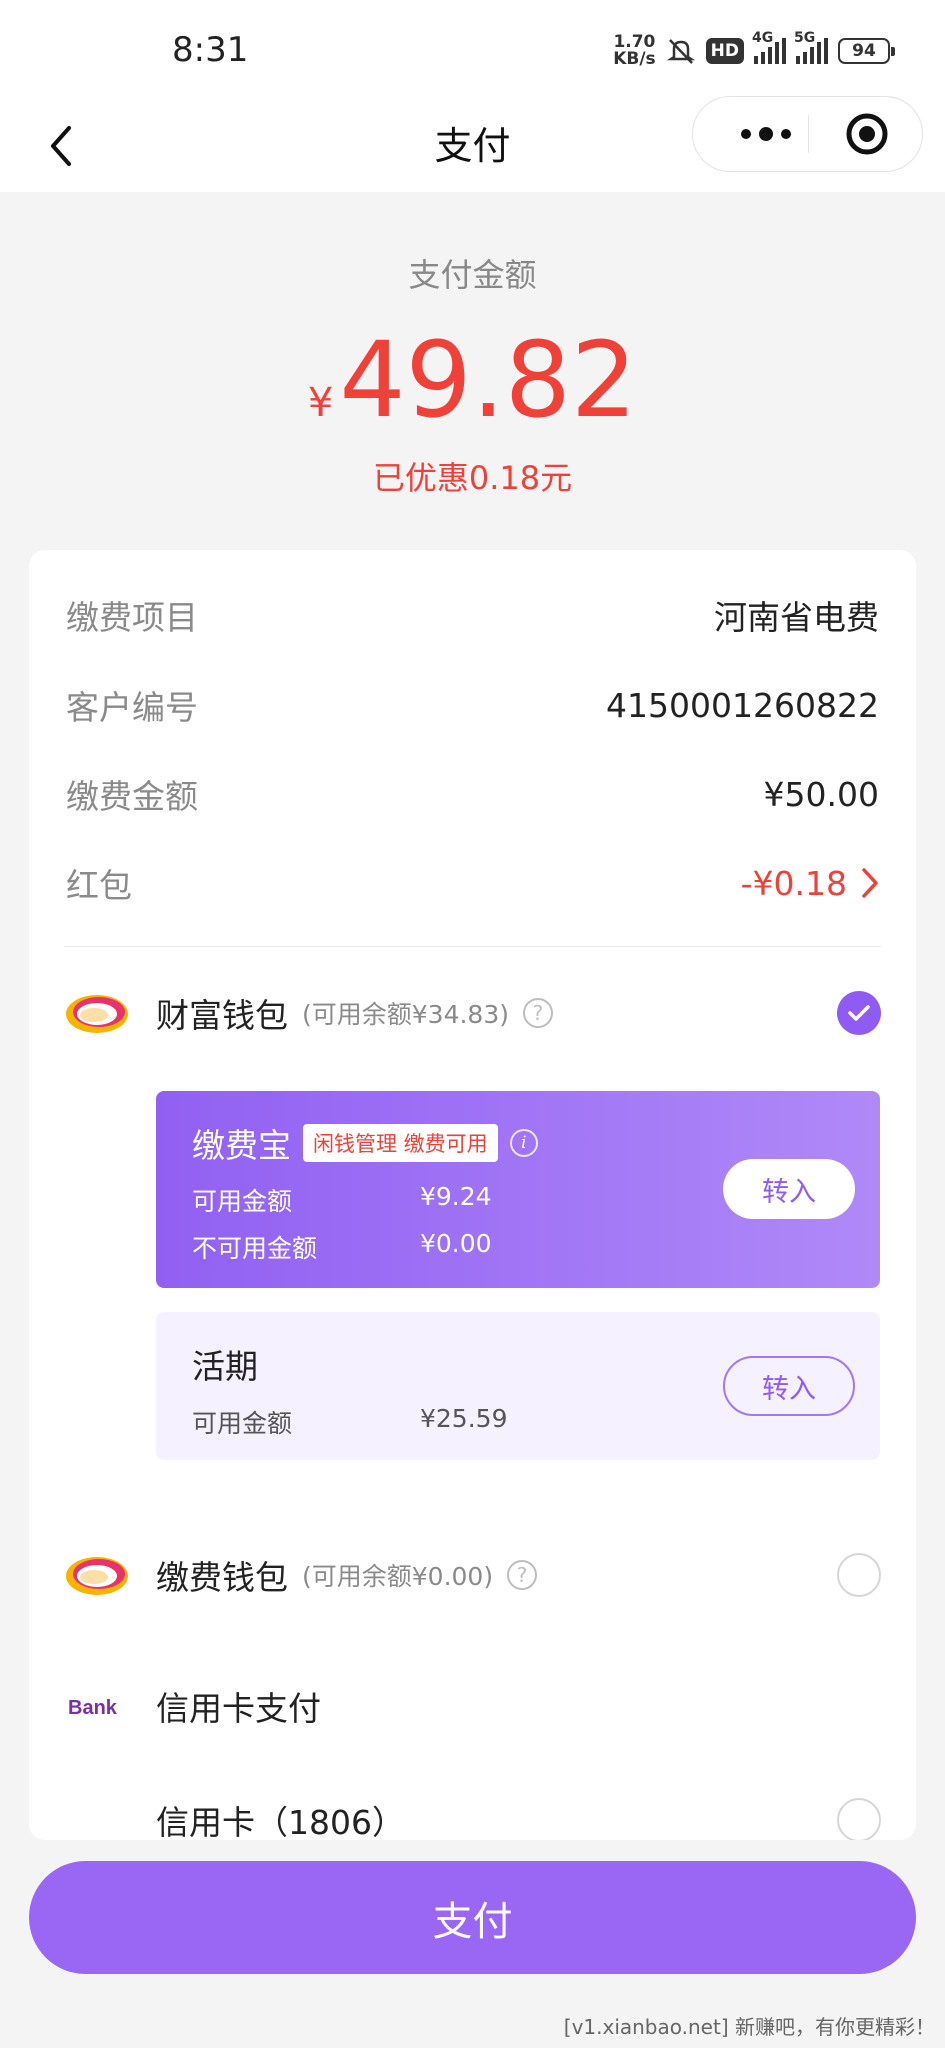  I want to click on pay-button: 支付, so click(472, 1917).